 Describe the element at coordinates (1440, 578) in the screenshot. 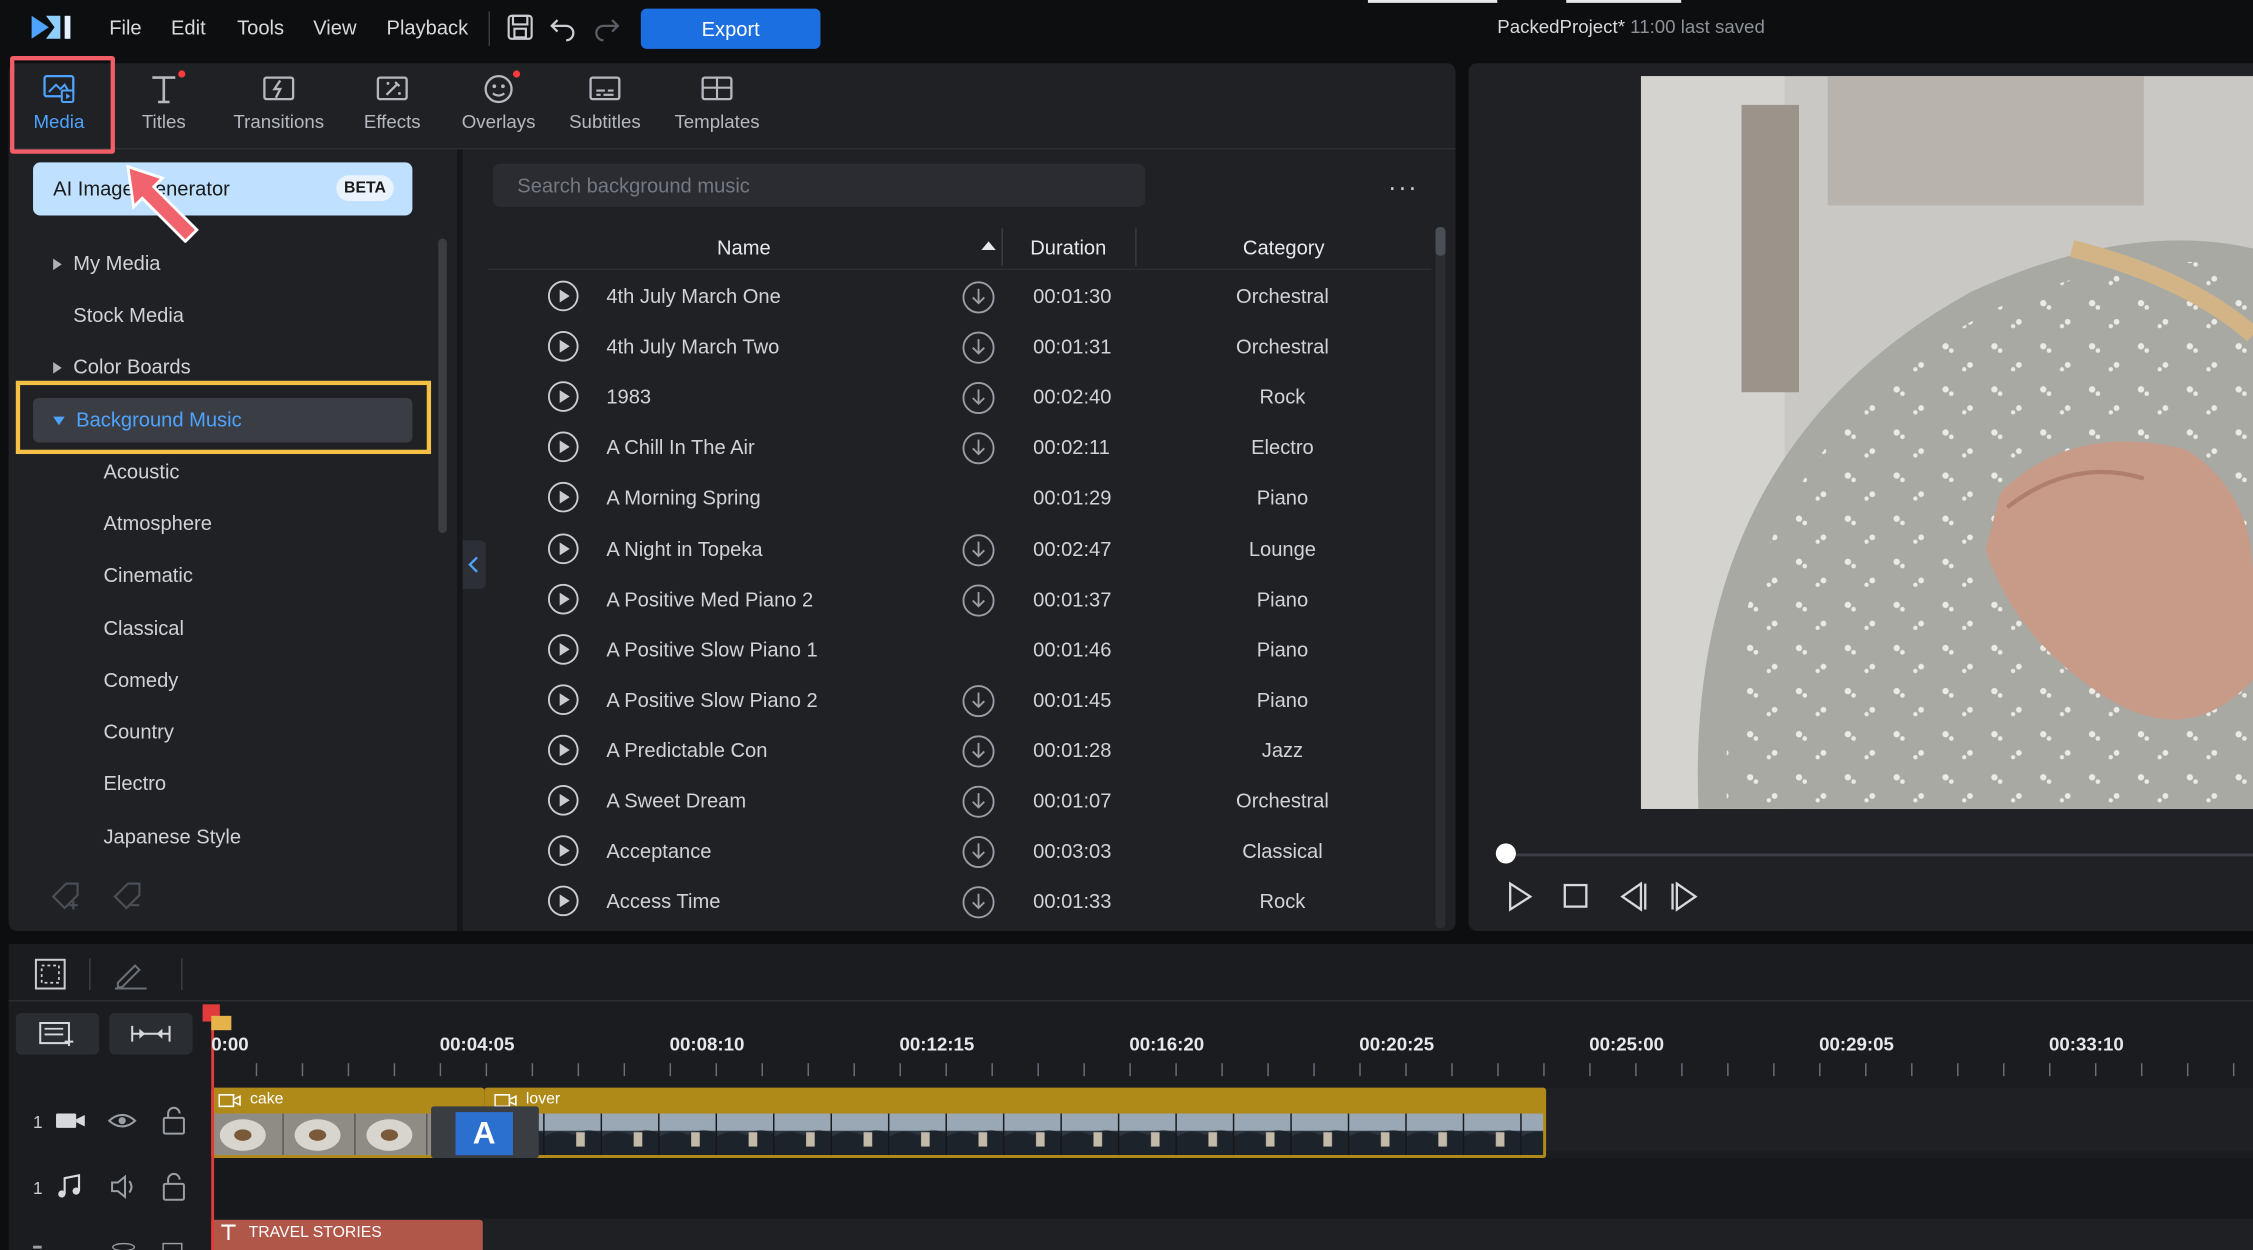

I see `music-list-scrollbar` at that location.